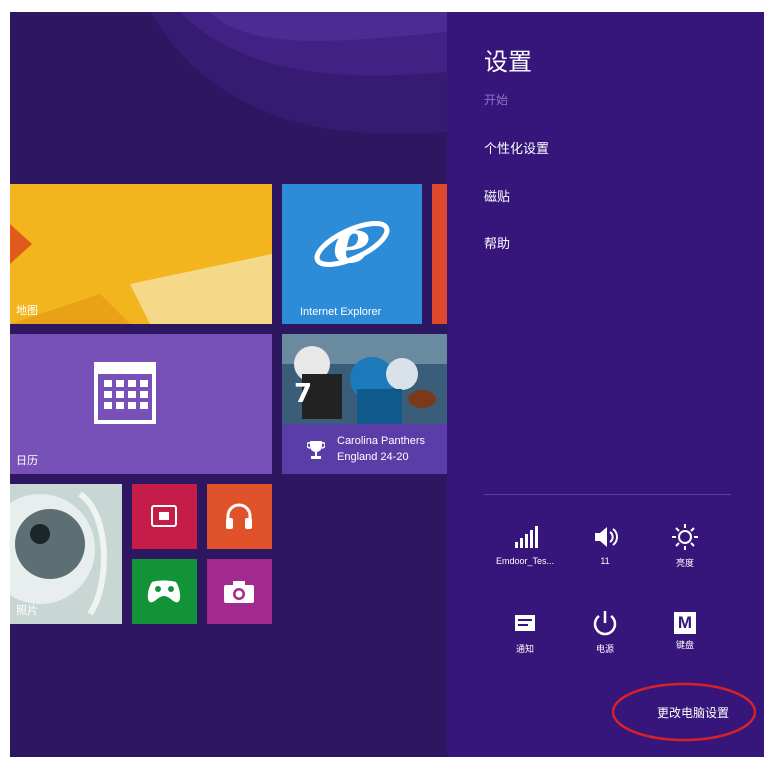 The image size is (764, 757). I want to click on qs-volume-label: 11, so click(605, 561).